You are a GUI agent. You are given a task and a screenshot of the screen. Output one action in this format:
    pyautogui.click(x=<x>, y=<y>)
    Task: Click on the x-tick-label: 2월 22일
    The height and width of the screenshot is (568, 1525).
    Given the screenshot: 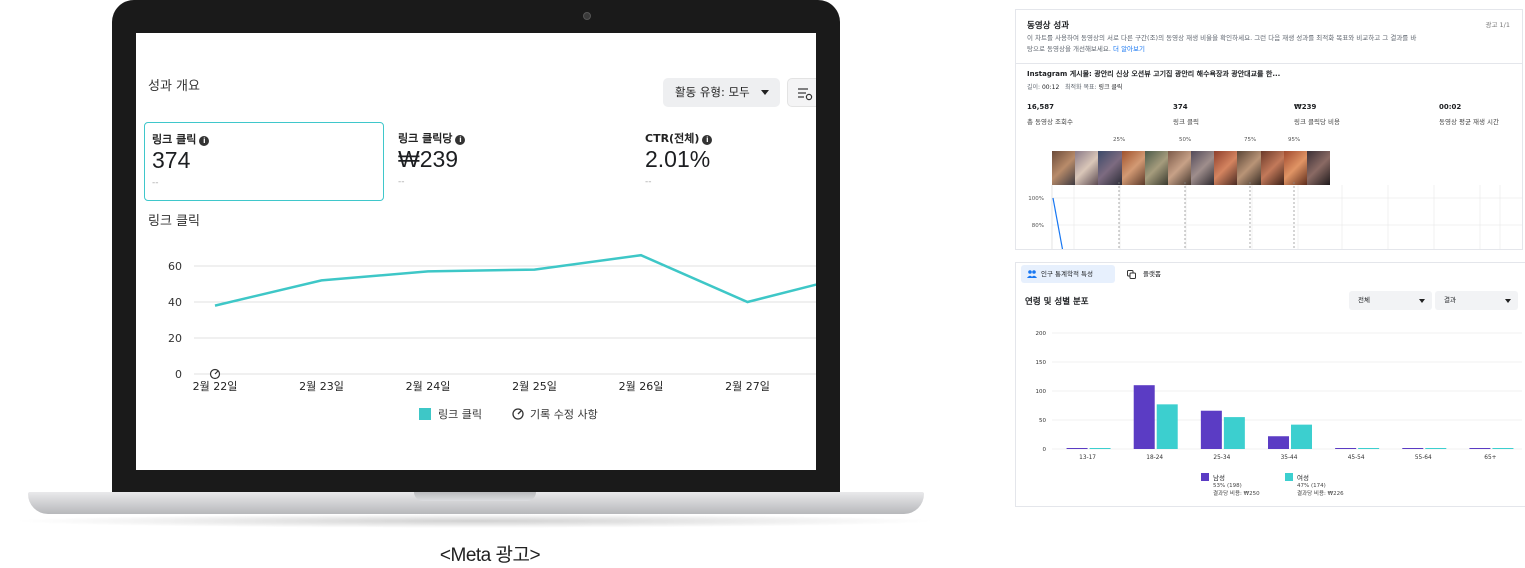 What is the action you would take?
    pyautogui.click(x=215, y=386)
    